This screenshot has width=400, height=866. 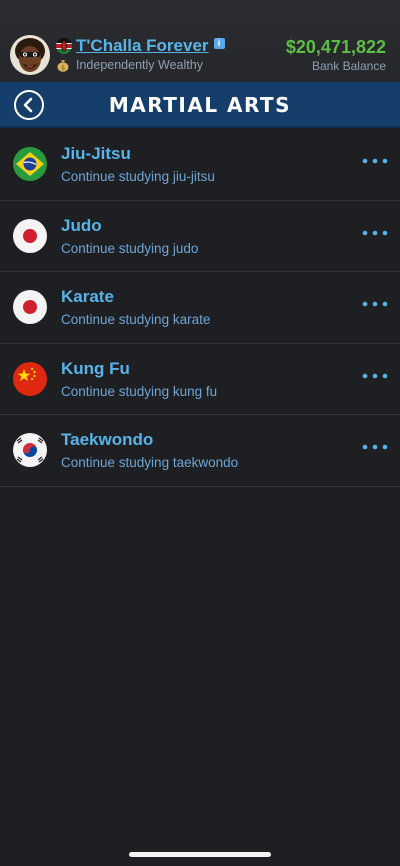 What do you see at coordinates (150, 462) in the screenshot?
I see `item-subtitle: Continue studying taekwondo` at bounding box center [150, 462].